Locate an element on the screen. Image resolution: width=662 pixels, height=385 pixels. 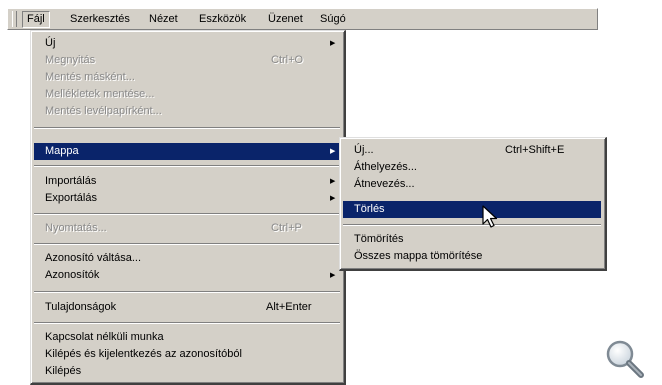
menu-item-exit-logoff: Kilépés és kijelentkezés az azonosítóból is located at coordinates (187, 354).